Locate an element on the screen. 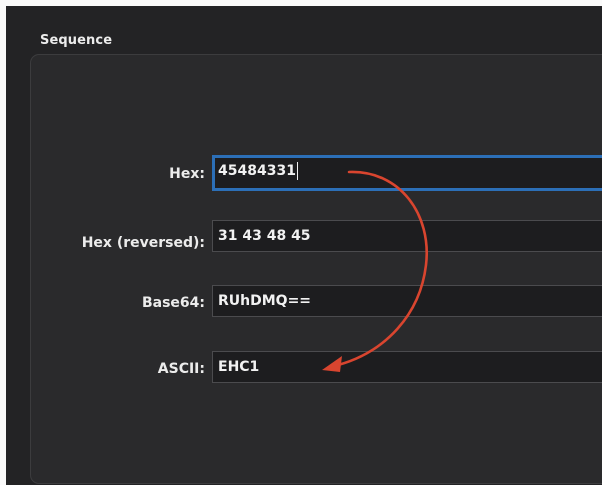 The width and height of the screenshot is (602, 485). text-caret is located at coordinates (297, 171).